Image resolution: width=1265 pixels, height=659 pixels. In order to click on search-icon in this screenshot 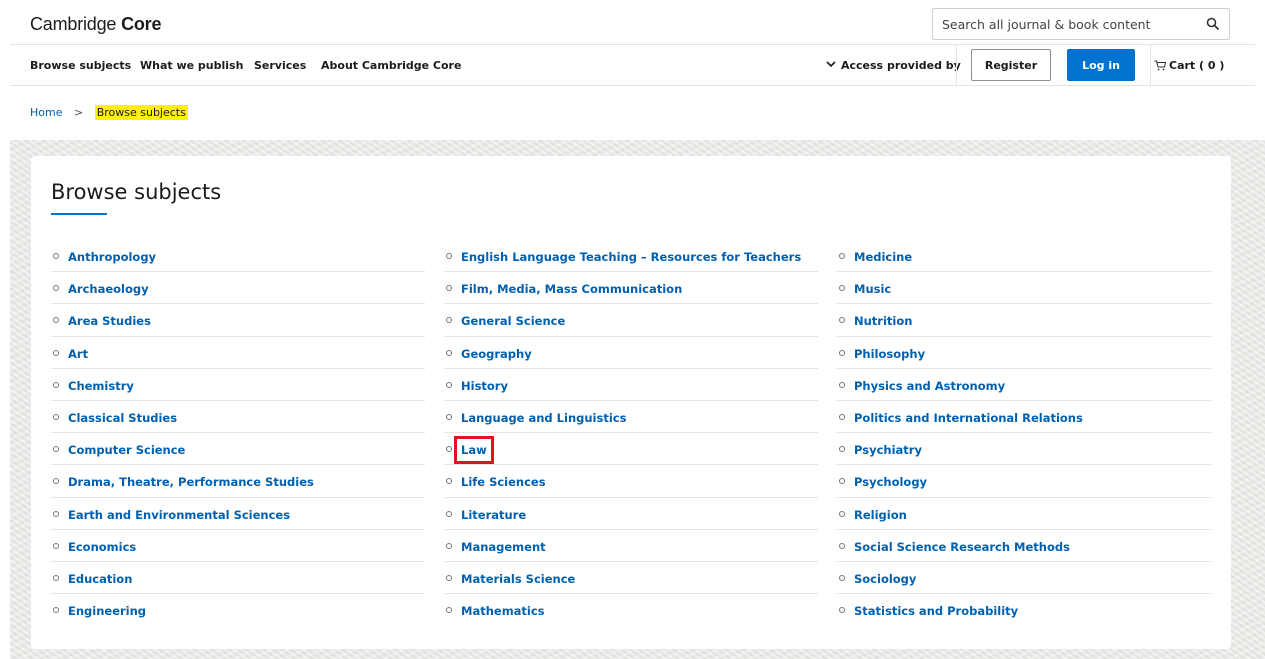, I will do `click(1213, 24)`.